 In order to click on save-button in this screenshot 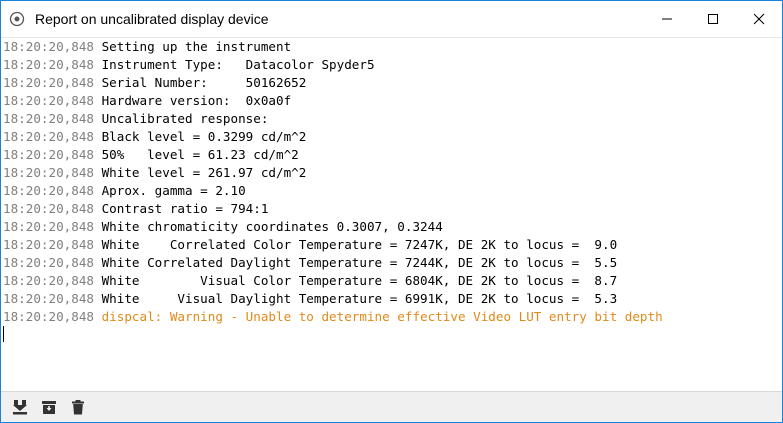, I will do `click(20, 407)`.